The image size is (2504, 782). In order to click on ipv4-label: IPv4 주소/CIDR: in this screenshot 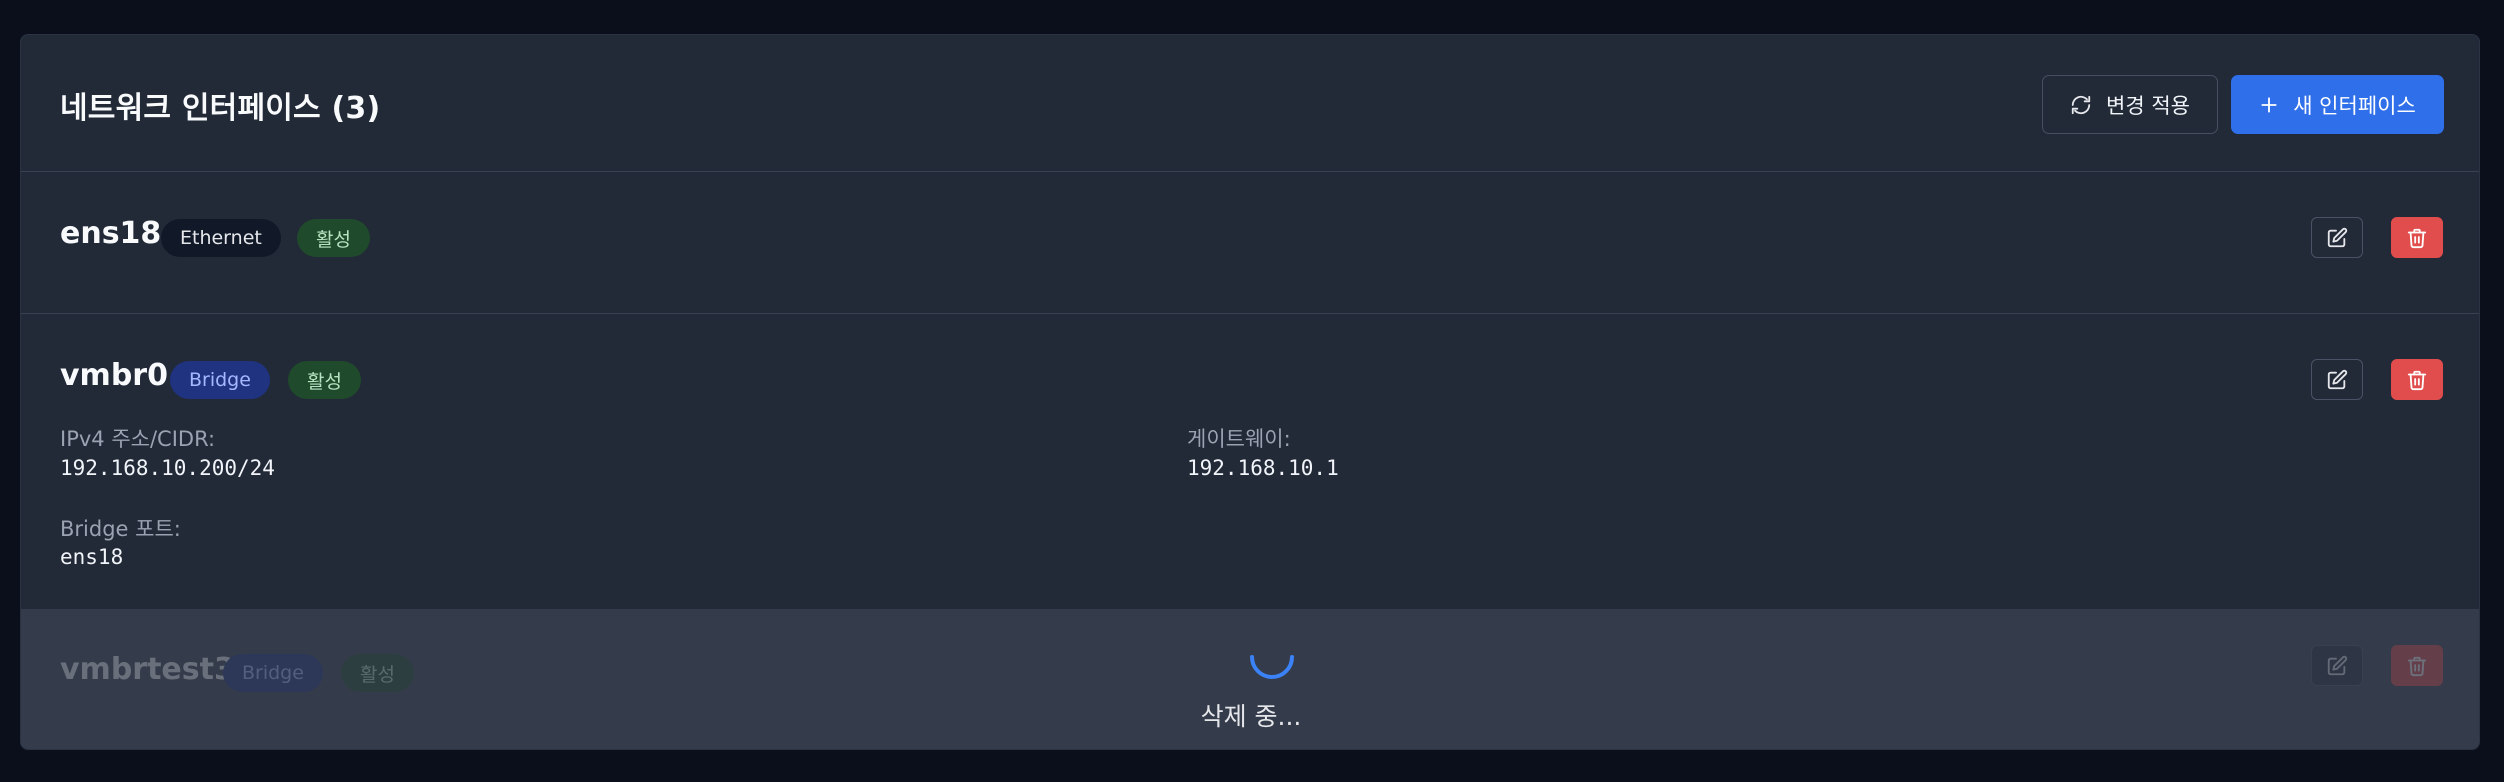, I will do `click(138, 439)`.